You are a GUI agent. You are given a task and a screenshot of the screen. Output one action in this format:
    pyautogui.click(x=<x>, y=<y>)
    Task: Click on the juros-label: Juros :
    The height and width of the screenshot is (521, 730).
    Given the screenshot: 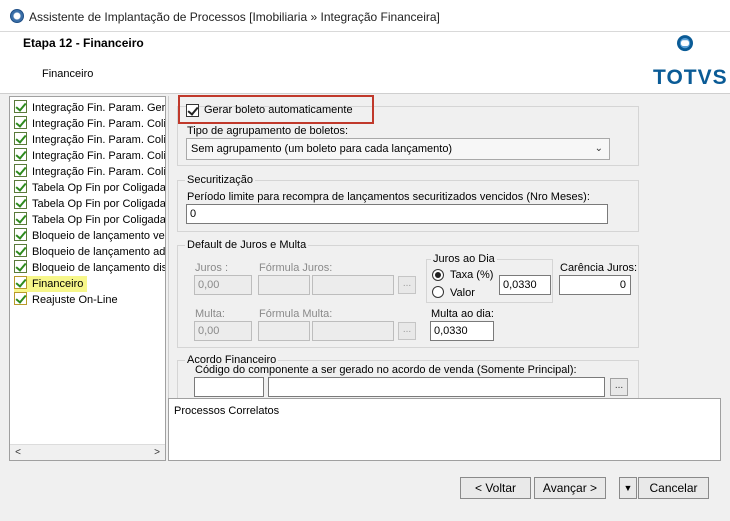 What is the action you would take?
    pyautogui.click(x=212, y=268)
    